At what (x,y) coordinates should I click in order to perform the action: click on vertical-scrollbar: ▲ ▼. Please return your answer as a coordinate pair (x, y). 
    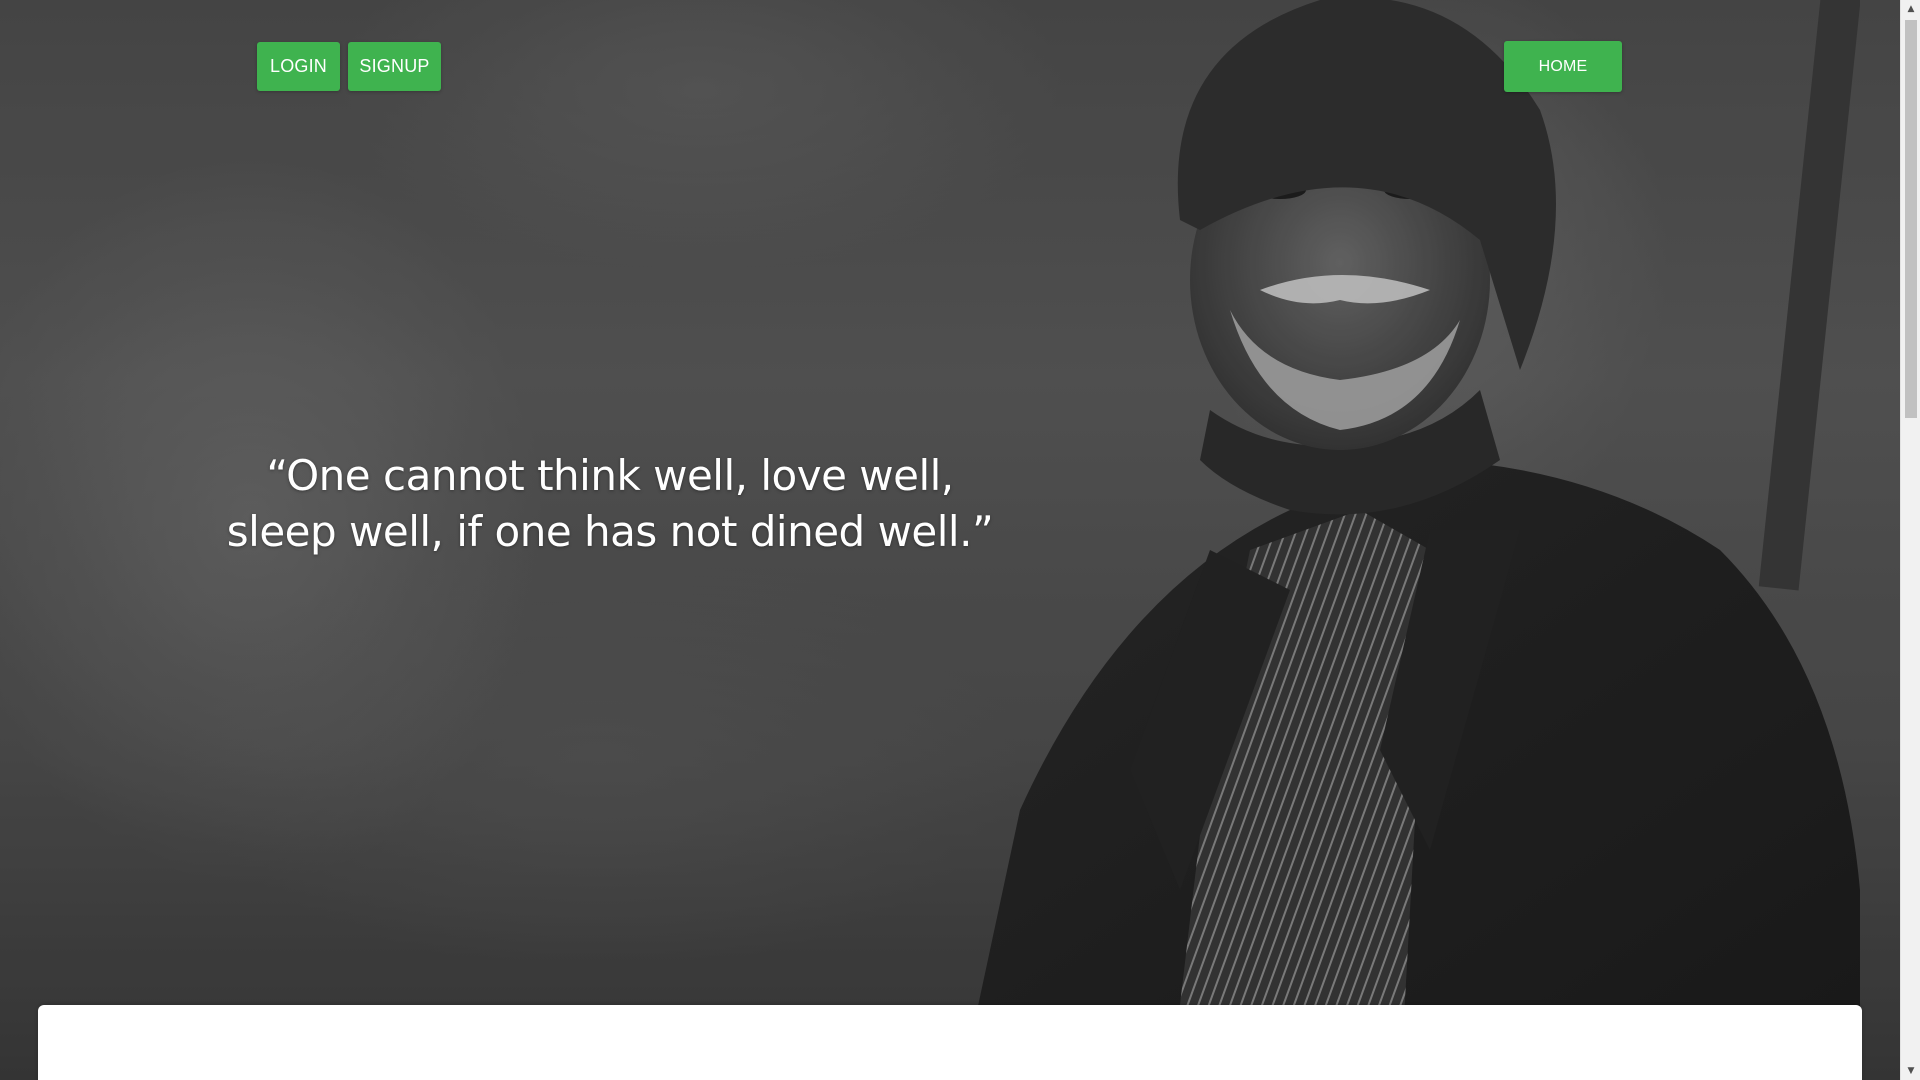
    Looking at the image, I should click on (1910, 540).